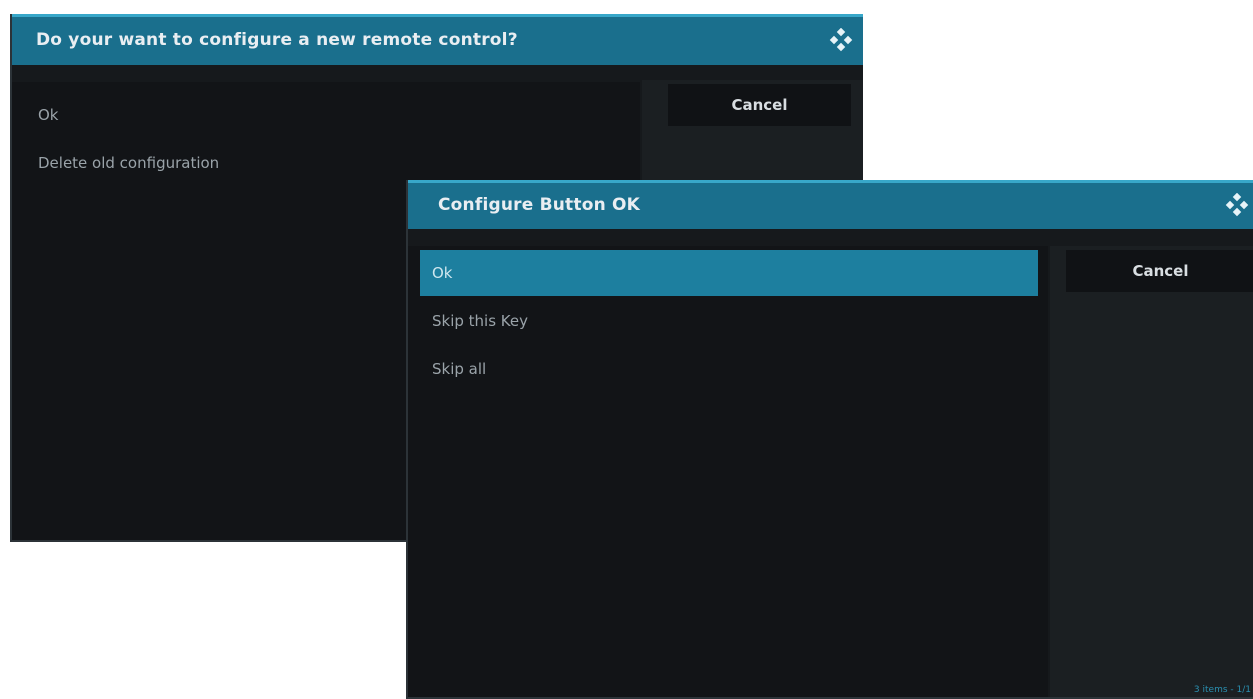 This screenshot has width=1253, height=699. I want to click on list-item-skip-this-key: Skip this Key, so click(729, 321).